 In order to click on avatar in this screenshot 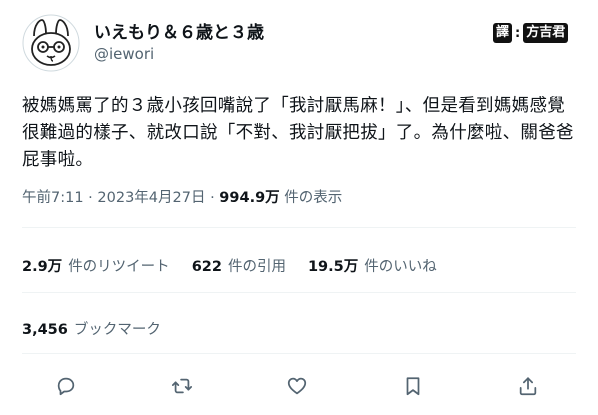, I will do `click(51, 43)`.